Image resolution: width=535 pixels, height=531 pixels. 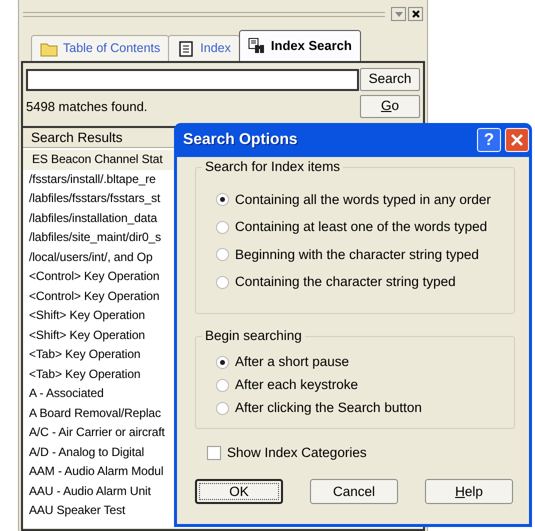 What do you see at coordinates (469, 491) in the screenshot?
I see `help-button: Help` at bounding box center [469, 491].